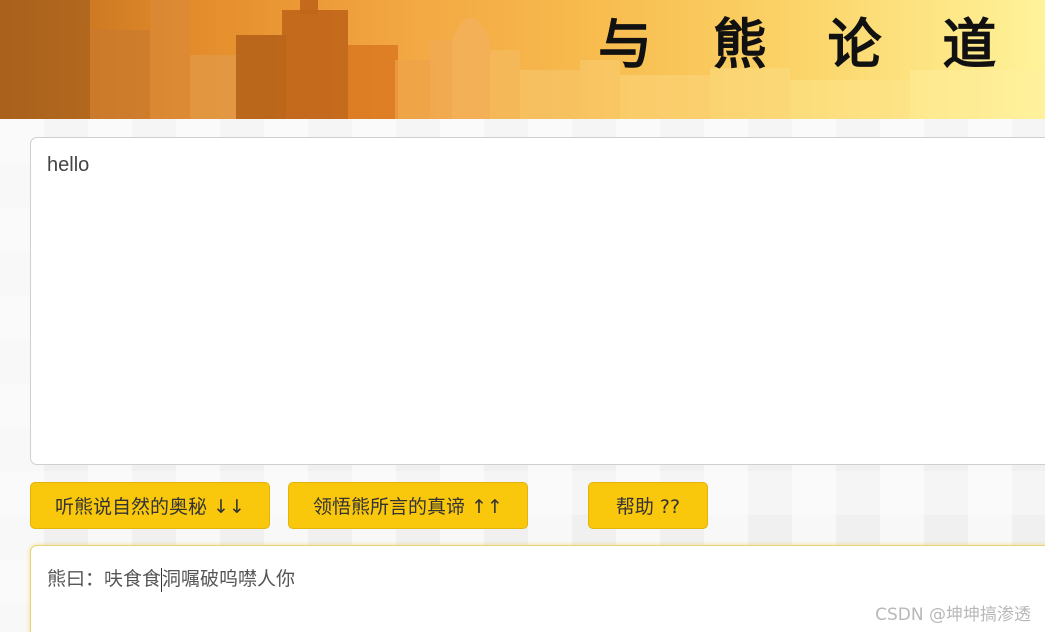 The image size is (1045, 632). I want to click on help-button: 帮助 ??, so click(648, 505).